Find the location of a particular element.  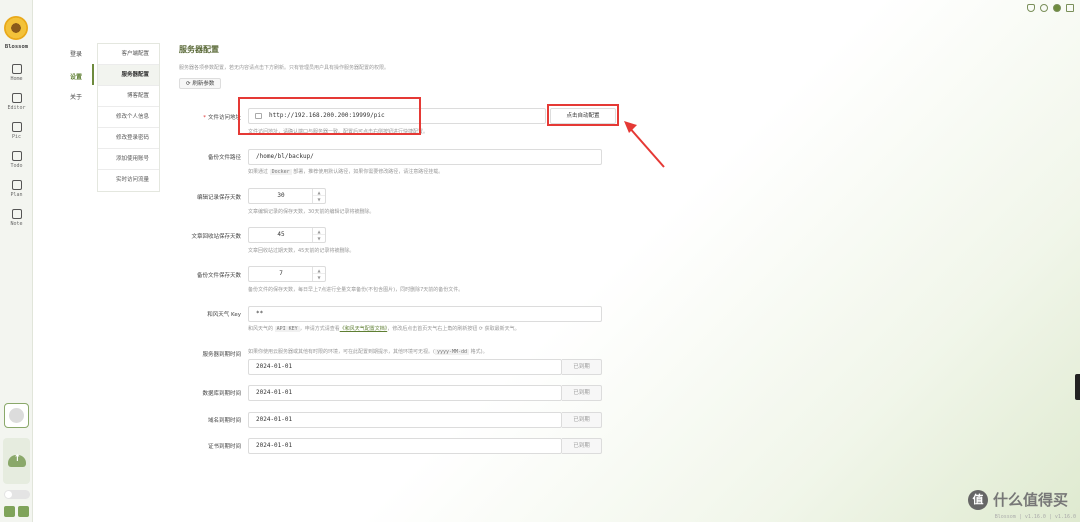

file-url-label: * 文件访问地址 is located at coordinates (210, 117).